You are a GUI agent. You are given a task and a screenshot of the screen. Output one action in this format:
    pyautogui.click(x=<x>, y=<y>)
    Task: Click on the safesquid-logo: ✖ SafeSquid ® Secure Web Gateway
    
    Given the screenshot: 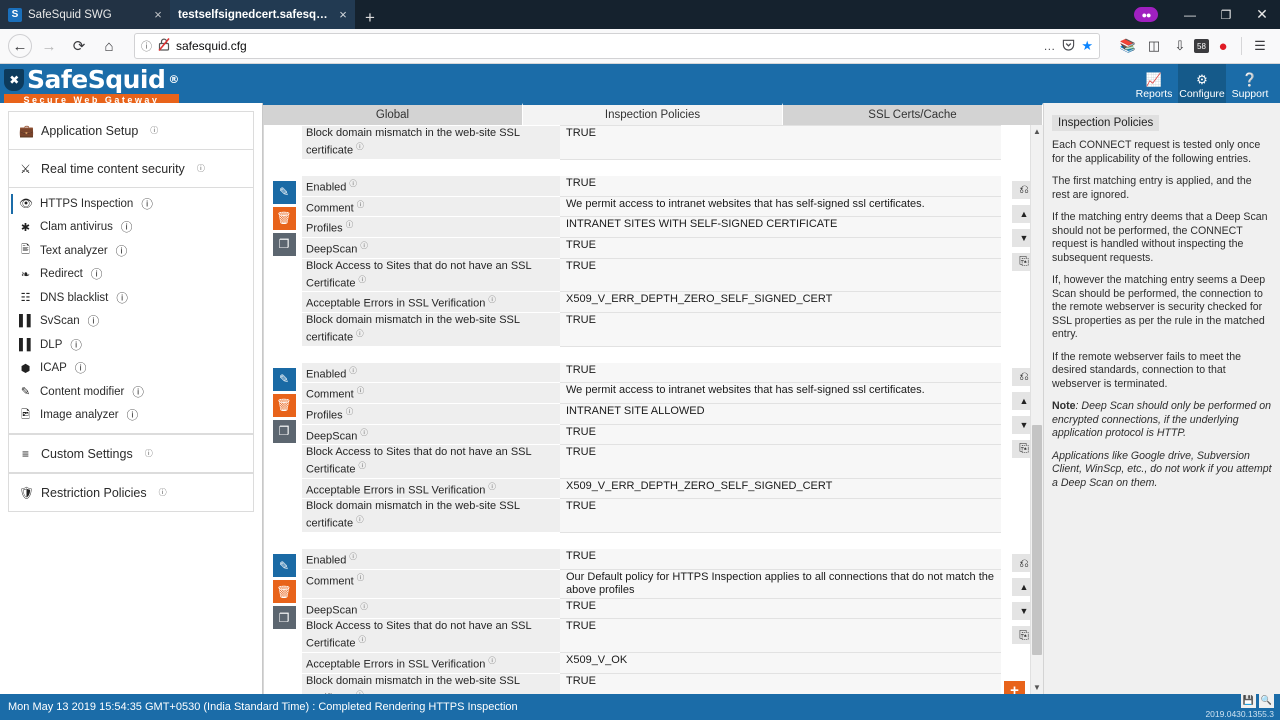 What is the action you would take?
    pyautogui.click(x=89, y=86)
    